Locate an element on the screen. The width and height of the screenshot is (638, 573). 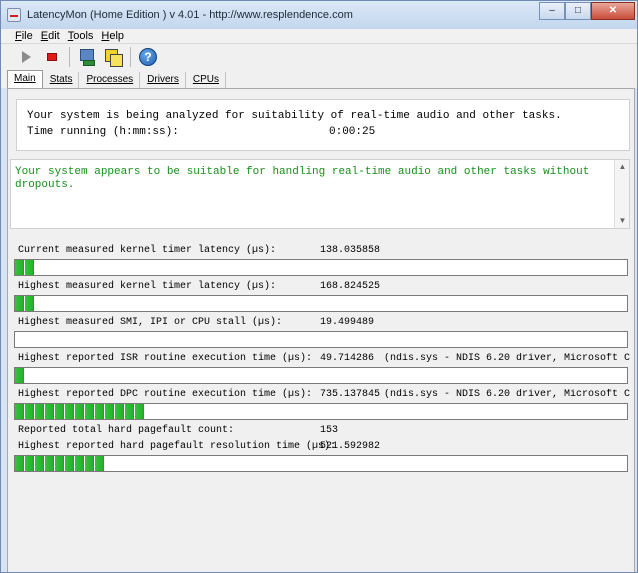
tab-stats: Stats is located at coordinates (62, 80).